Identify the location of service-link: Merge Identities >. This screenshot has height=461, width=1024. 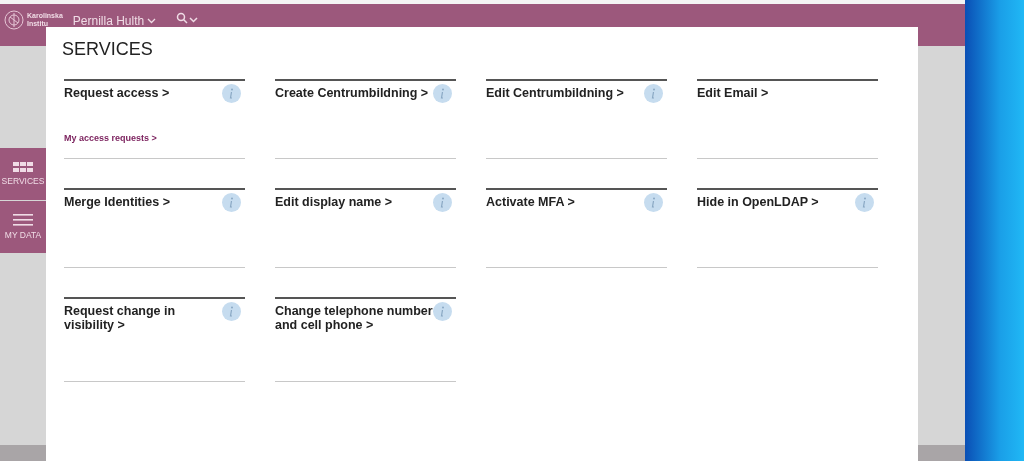
(117, 203).